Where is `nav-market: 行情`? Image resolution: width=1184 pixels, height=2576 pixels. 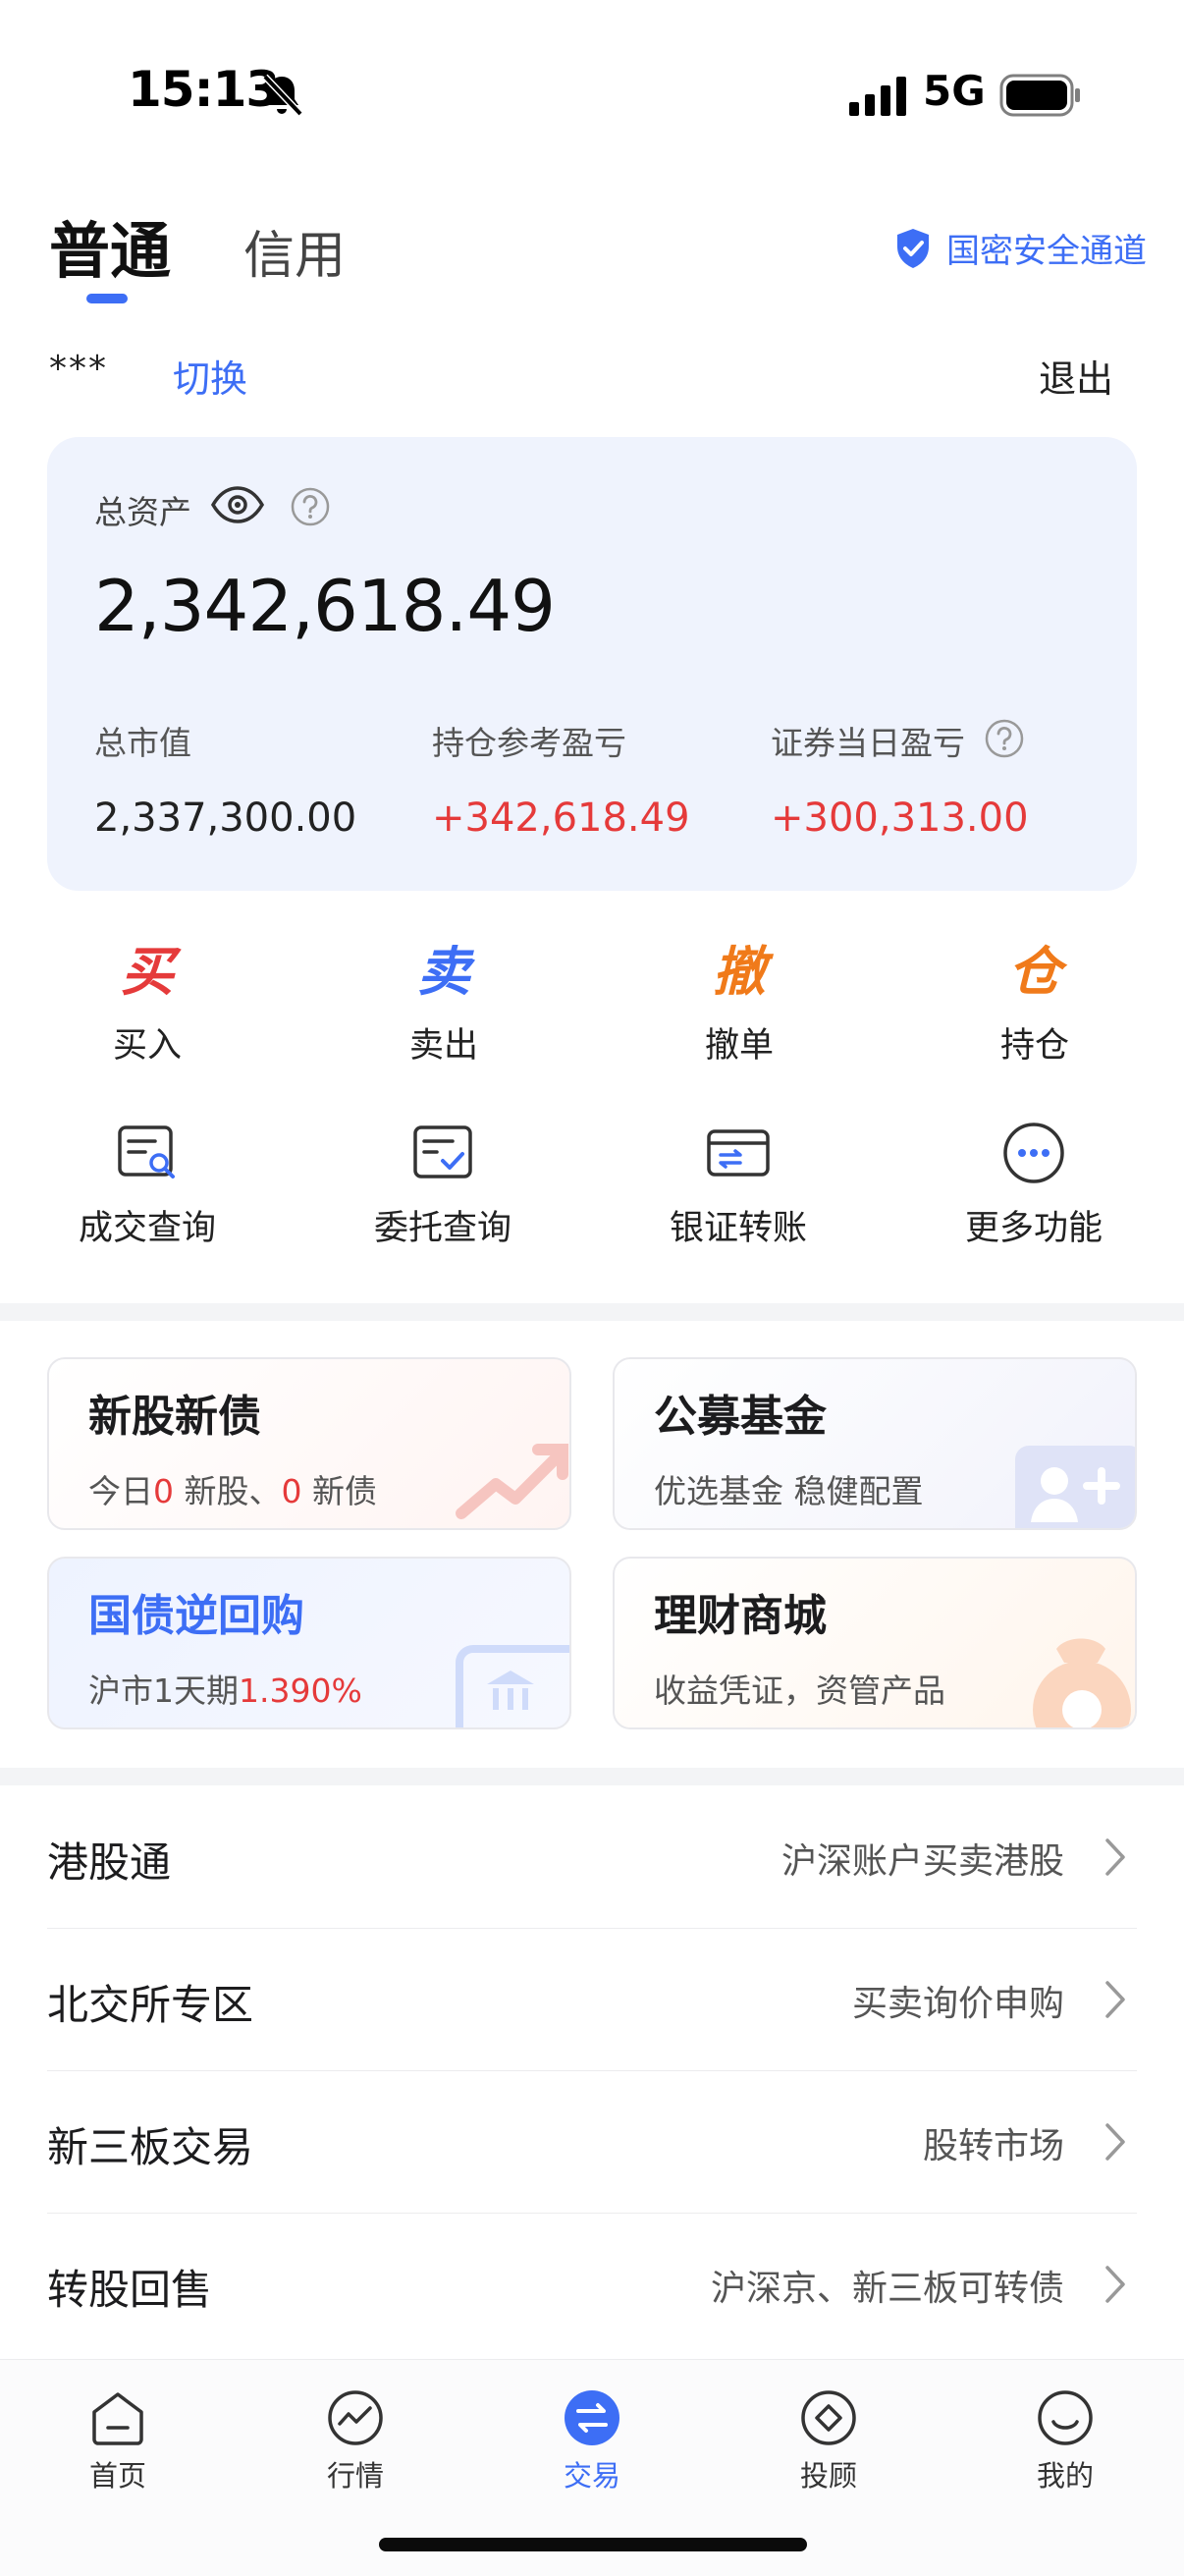
nav-market: 行情 is located at coordinates (355, 2440).